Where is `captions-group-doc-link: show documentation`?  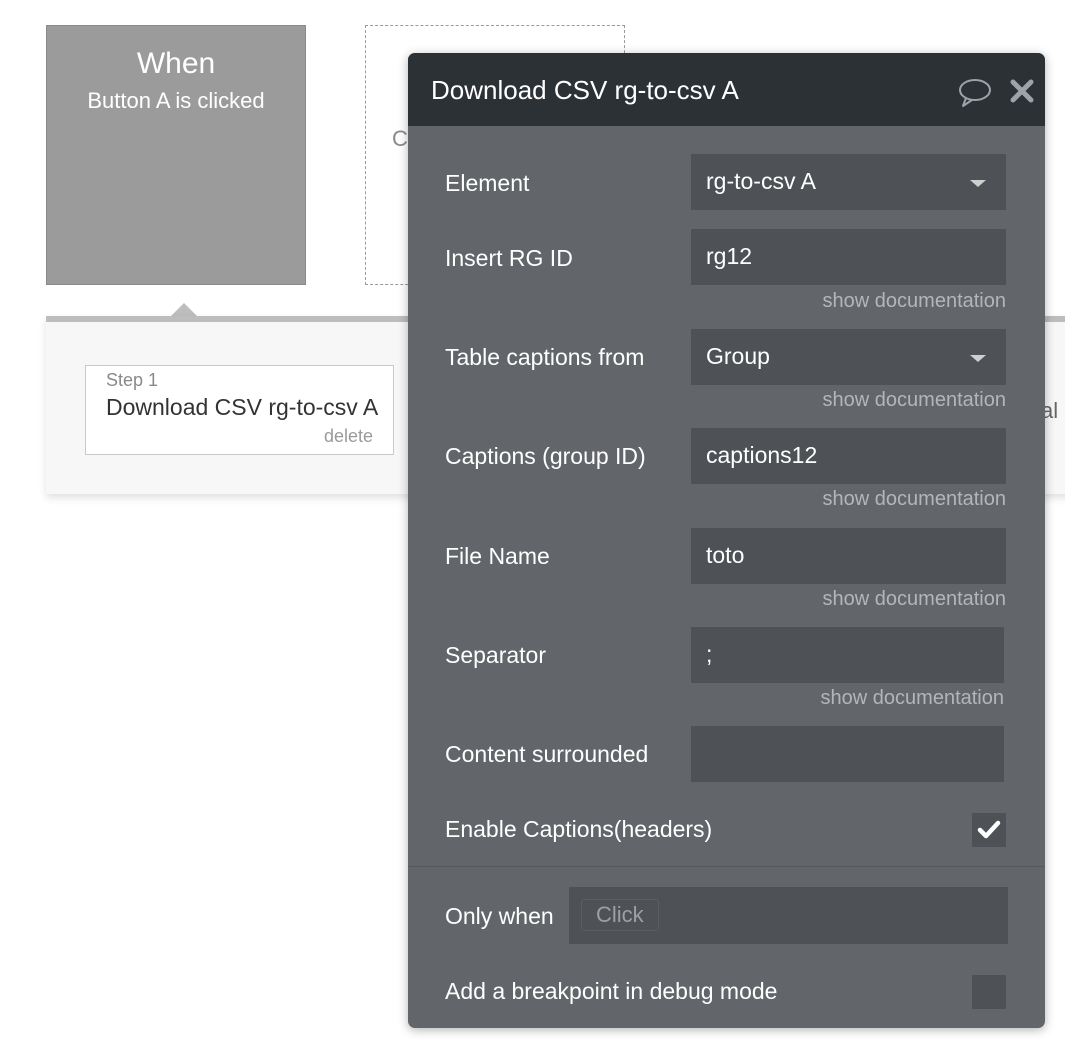 captions-group-doc-link: show documentation is located at coordinates (904, 499).